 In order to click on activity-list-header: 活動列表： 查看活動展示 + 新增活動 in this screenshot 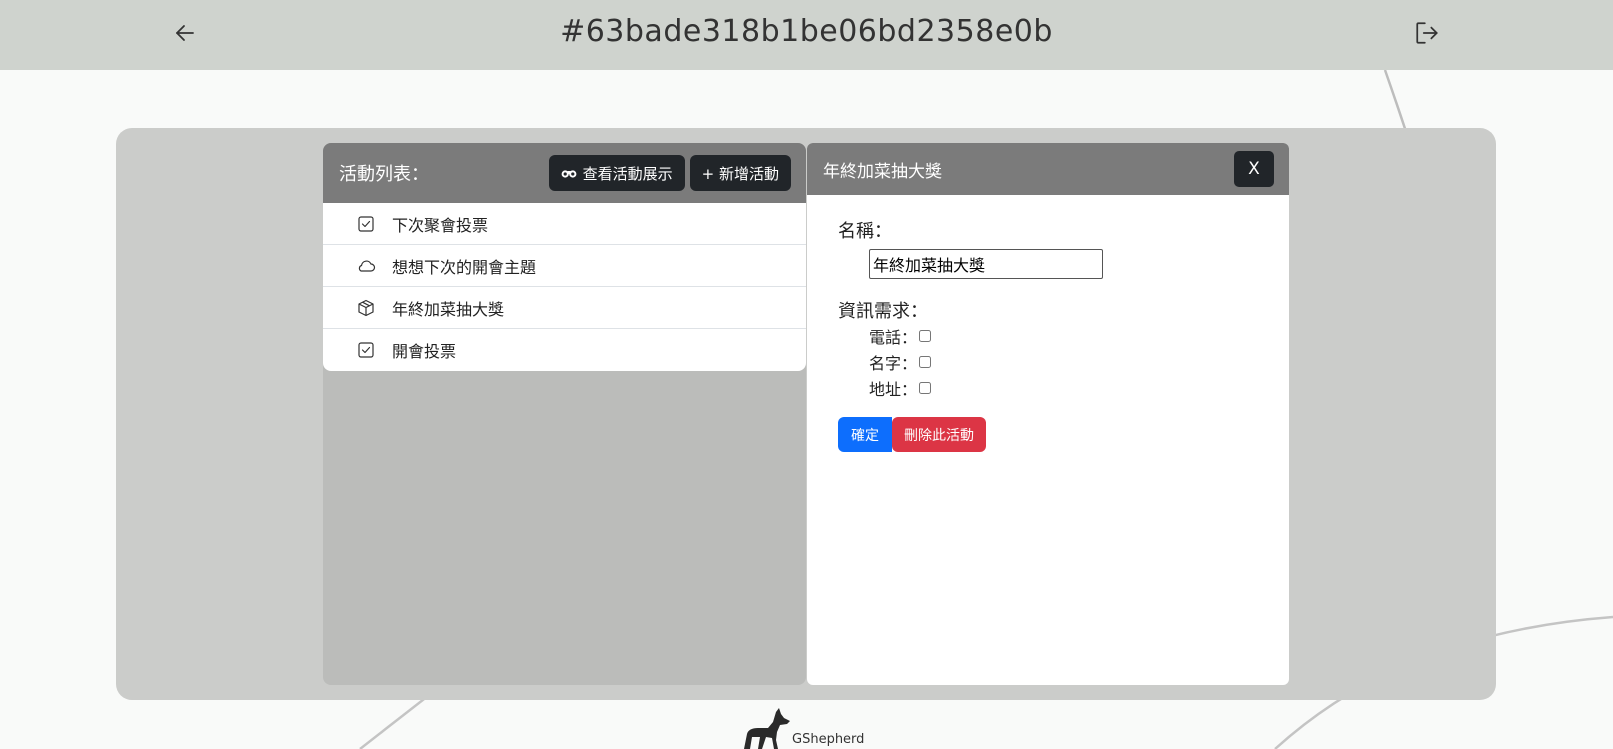, I will do `click(564, 173)`.